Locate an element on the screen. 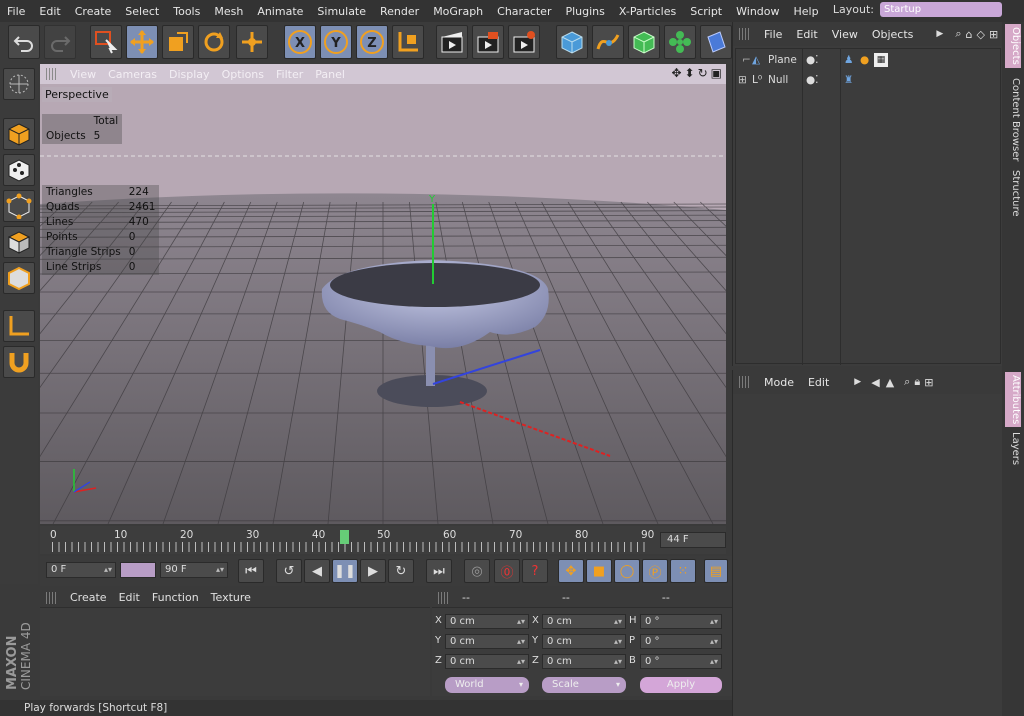 This screenshot has height=716, width=1024. tab-layers: Layers is located at coordinates (1013, 448).